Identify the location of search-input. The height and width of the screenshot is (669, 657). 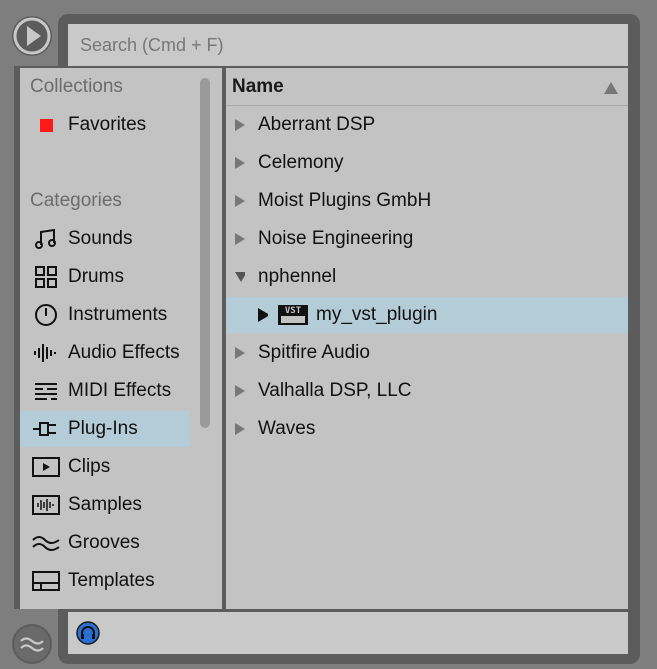
(348, 45).